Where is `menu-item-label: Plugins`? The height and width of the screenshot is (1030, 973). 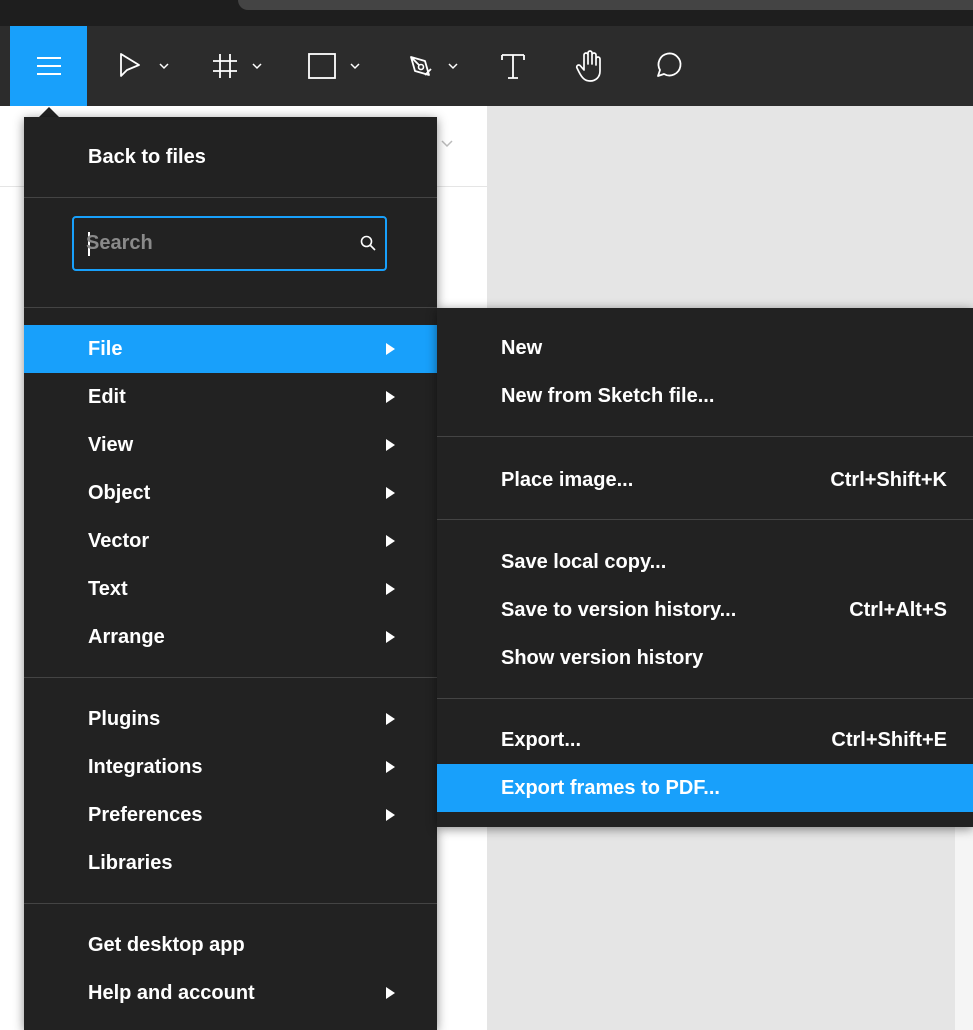
menu-item-label: Plugins is located at coordinates (124, 719).